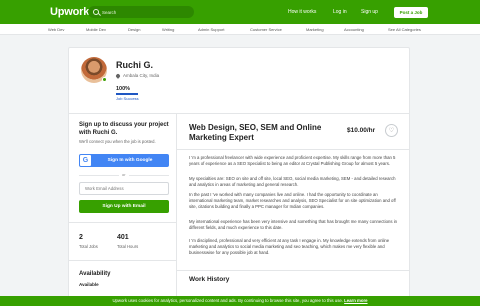 Image resolution: width=480 pixels, height=306 pixels. I want to click on category-see-all: See All Categories, so click(404, 29).